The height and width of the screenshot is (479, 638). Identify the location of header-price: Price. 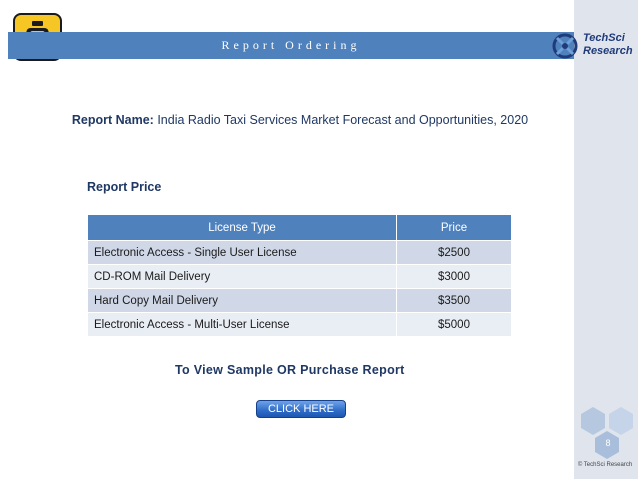
(454, 227).